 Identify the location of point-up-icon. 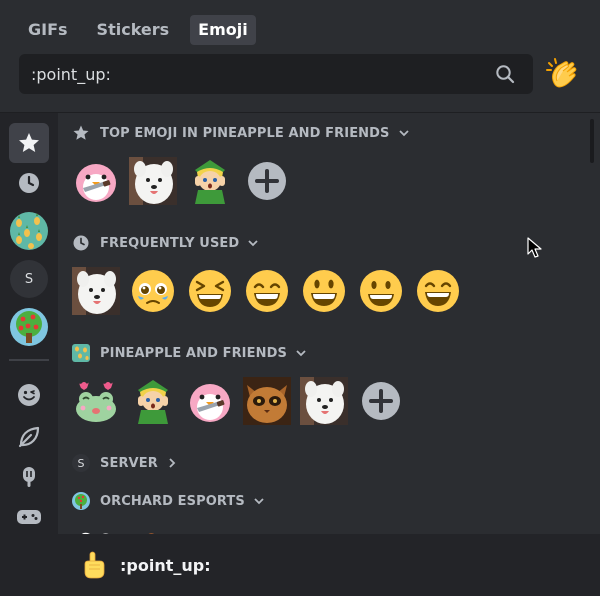
(94, 565).